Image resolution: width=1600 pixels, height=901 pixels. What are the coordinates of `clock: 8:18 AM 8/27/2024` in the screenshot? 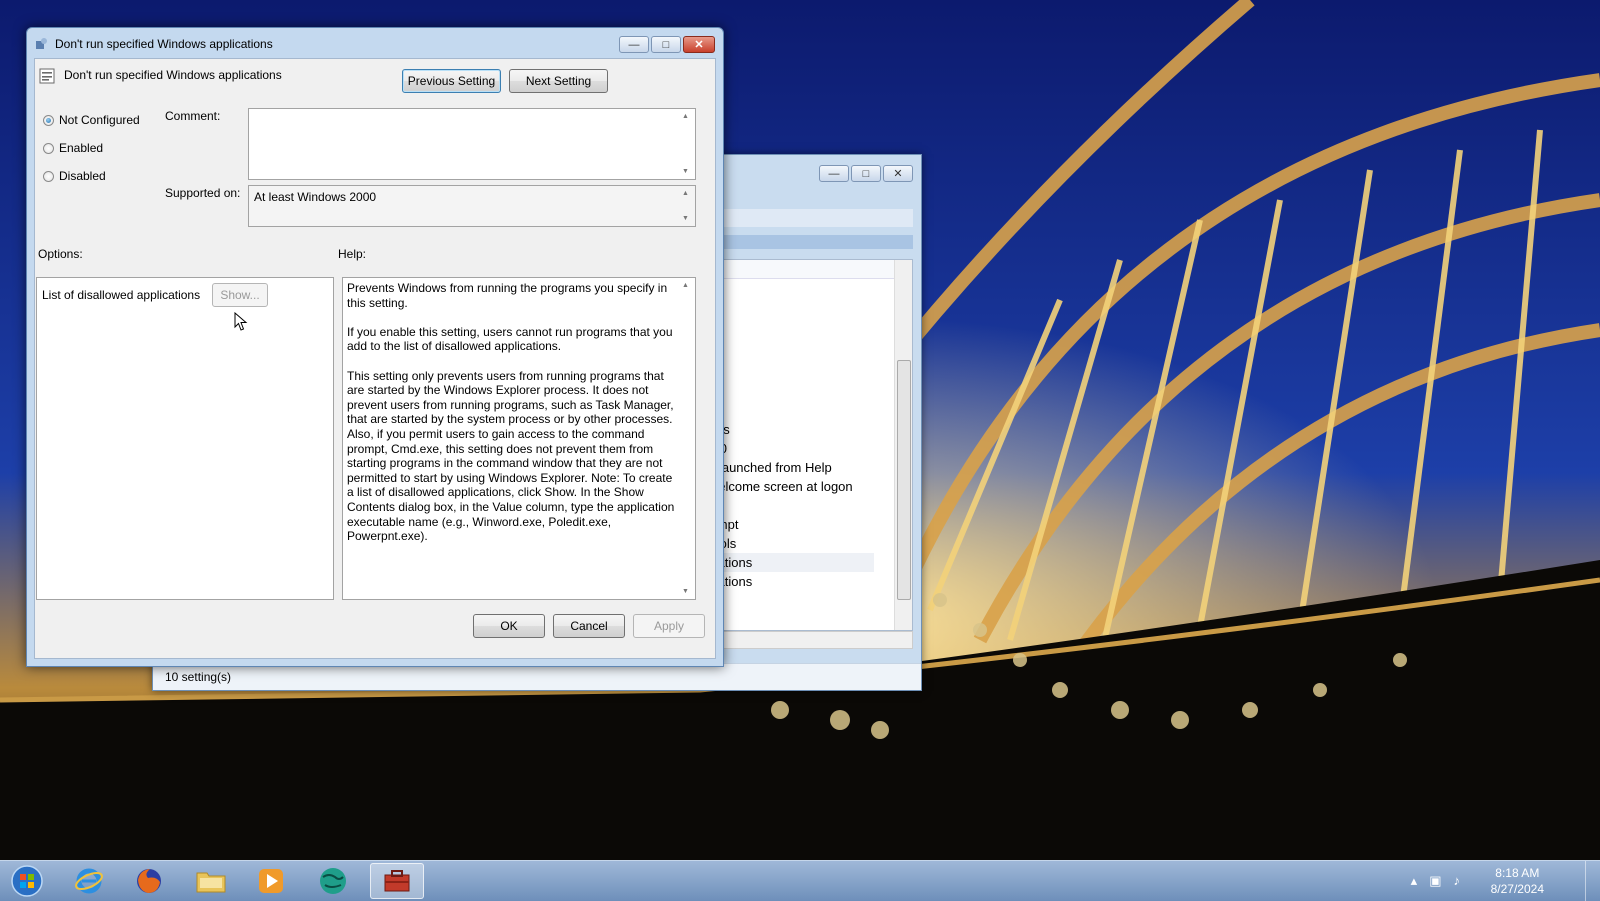 It's located at (1517, 881).